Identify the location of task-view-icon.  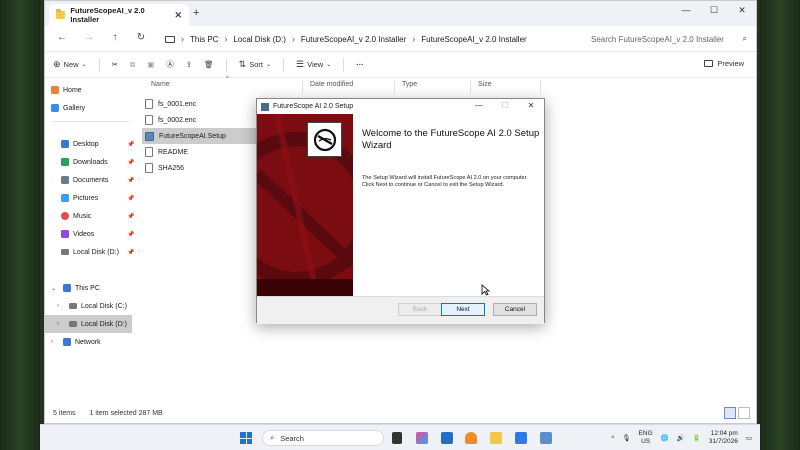
(397, 438).